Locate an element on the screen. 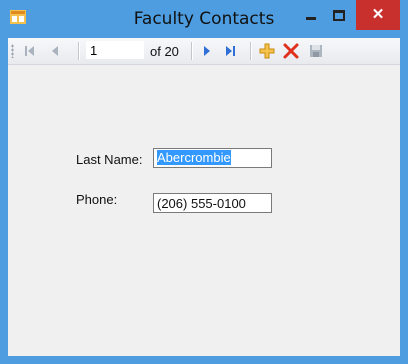 This screenshot has width=408, height=364. phone-label: Phone: is located at coordinates (97, 199).